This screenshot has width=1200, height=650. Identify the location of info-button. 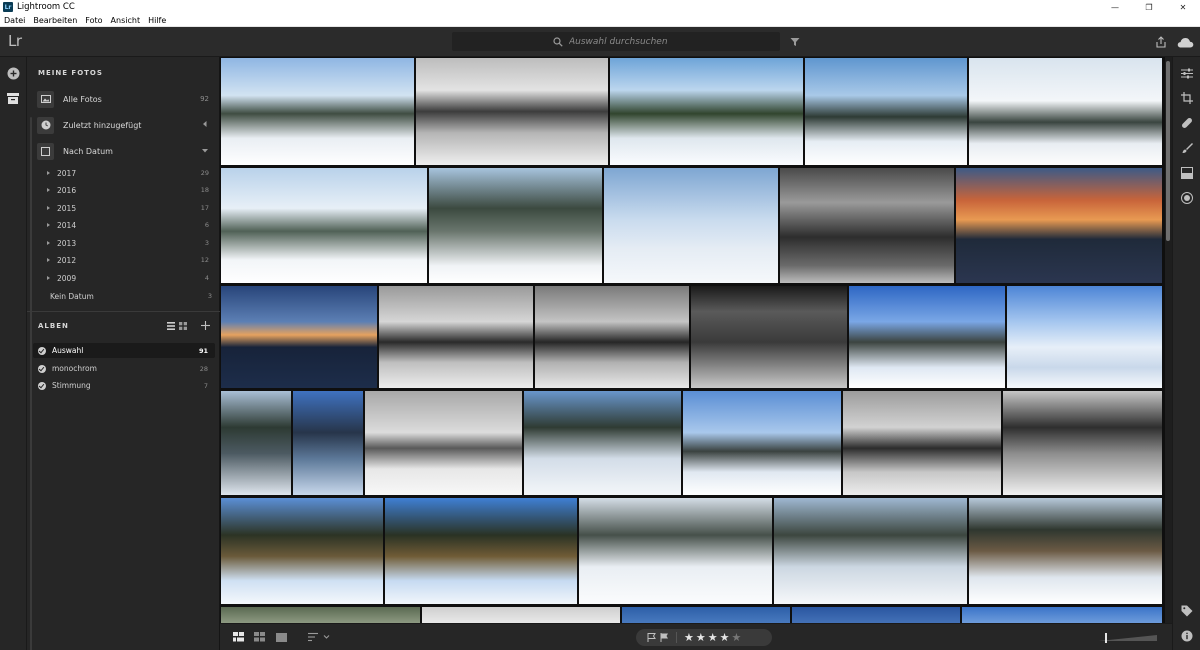
(1187, 636).